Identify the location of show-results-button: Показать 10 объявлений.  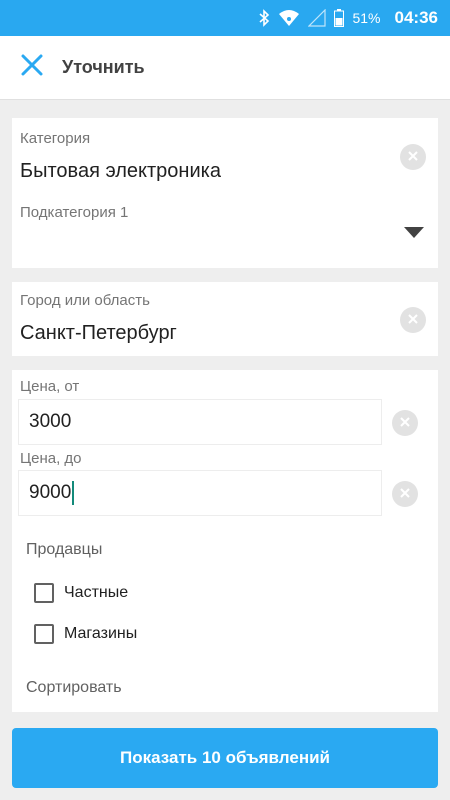
(225, 758).